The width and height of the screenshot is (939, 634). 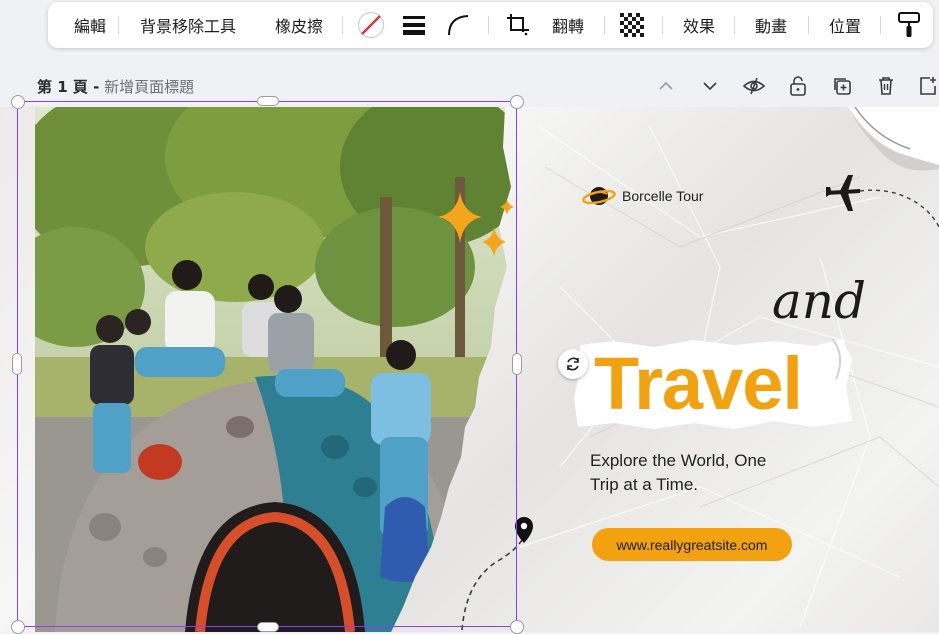 I want to click on delete-icon, so click(x=886, y=86).